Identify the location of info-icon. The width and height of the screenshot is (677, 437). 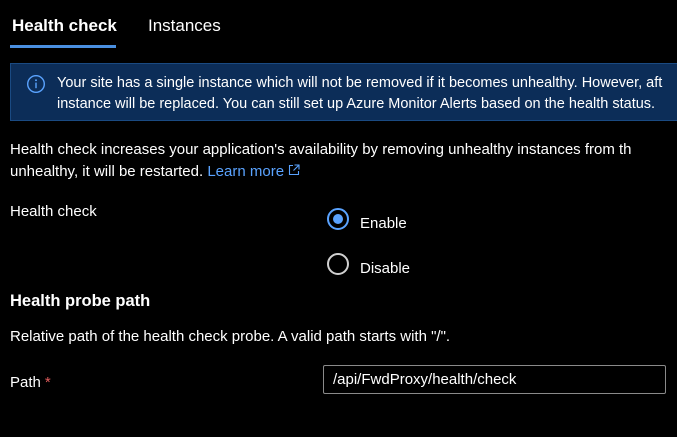
(36, 84).